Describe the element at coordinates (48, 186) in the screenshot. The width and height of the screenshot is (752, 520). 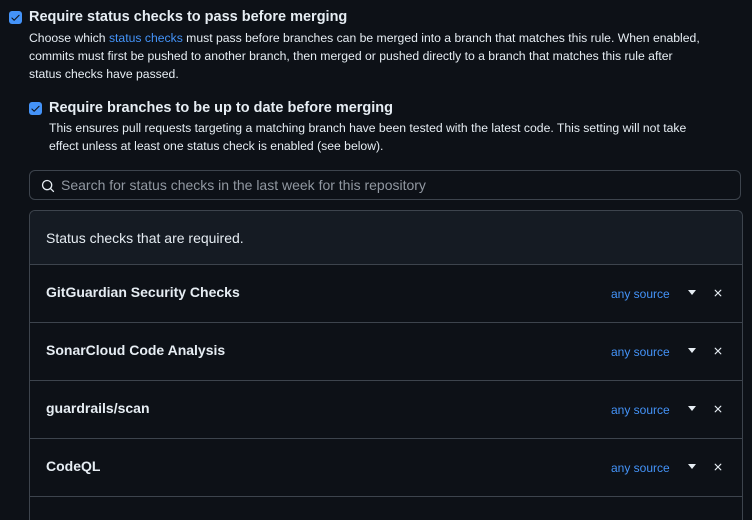
I see `search-icon` at that location.